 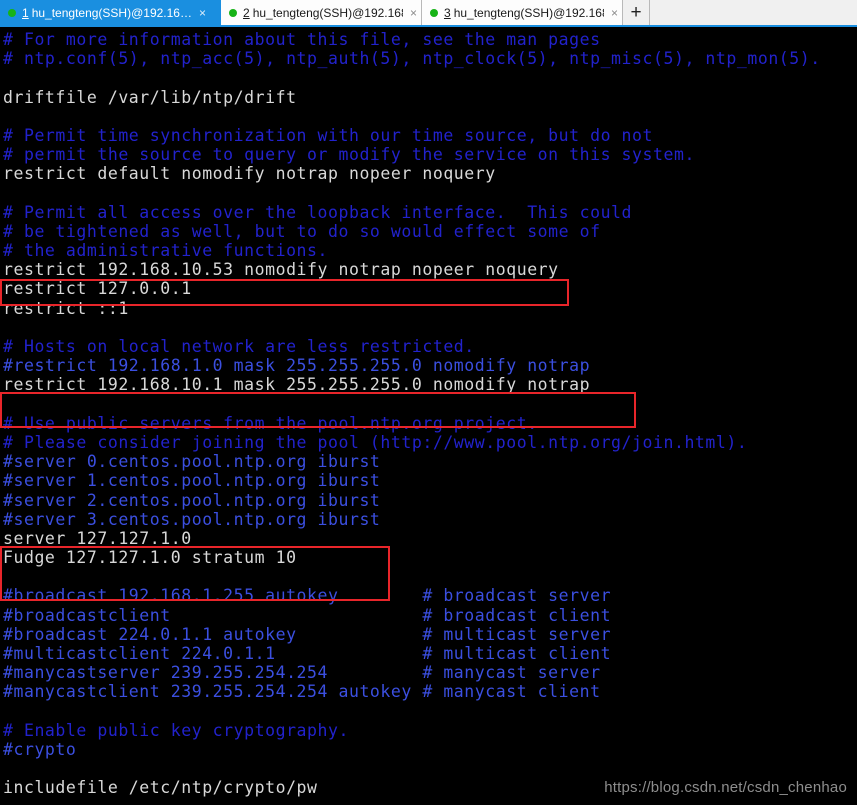 I want to click on terminal-line: #crypto, so click(x=40, y=749).